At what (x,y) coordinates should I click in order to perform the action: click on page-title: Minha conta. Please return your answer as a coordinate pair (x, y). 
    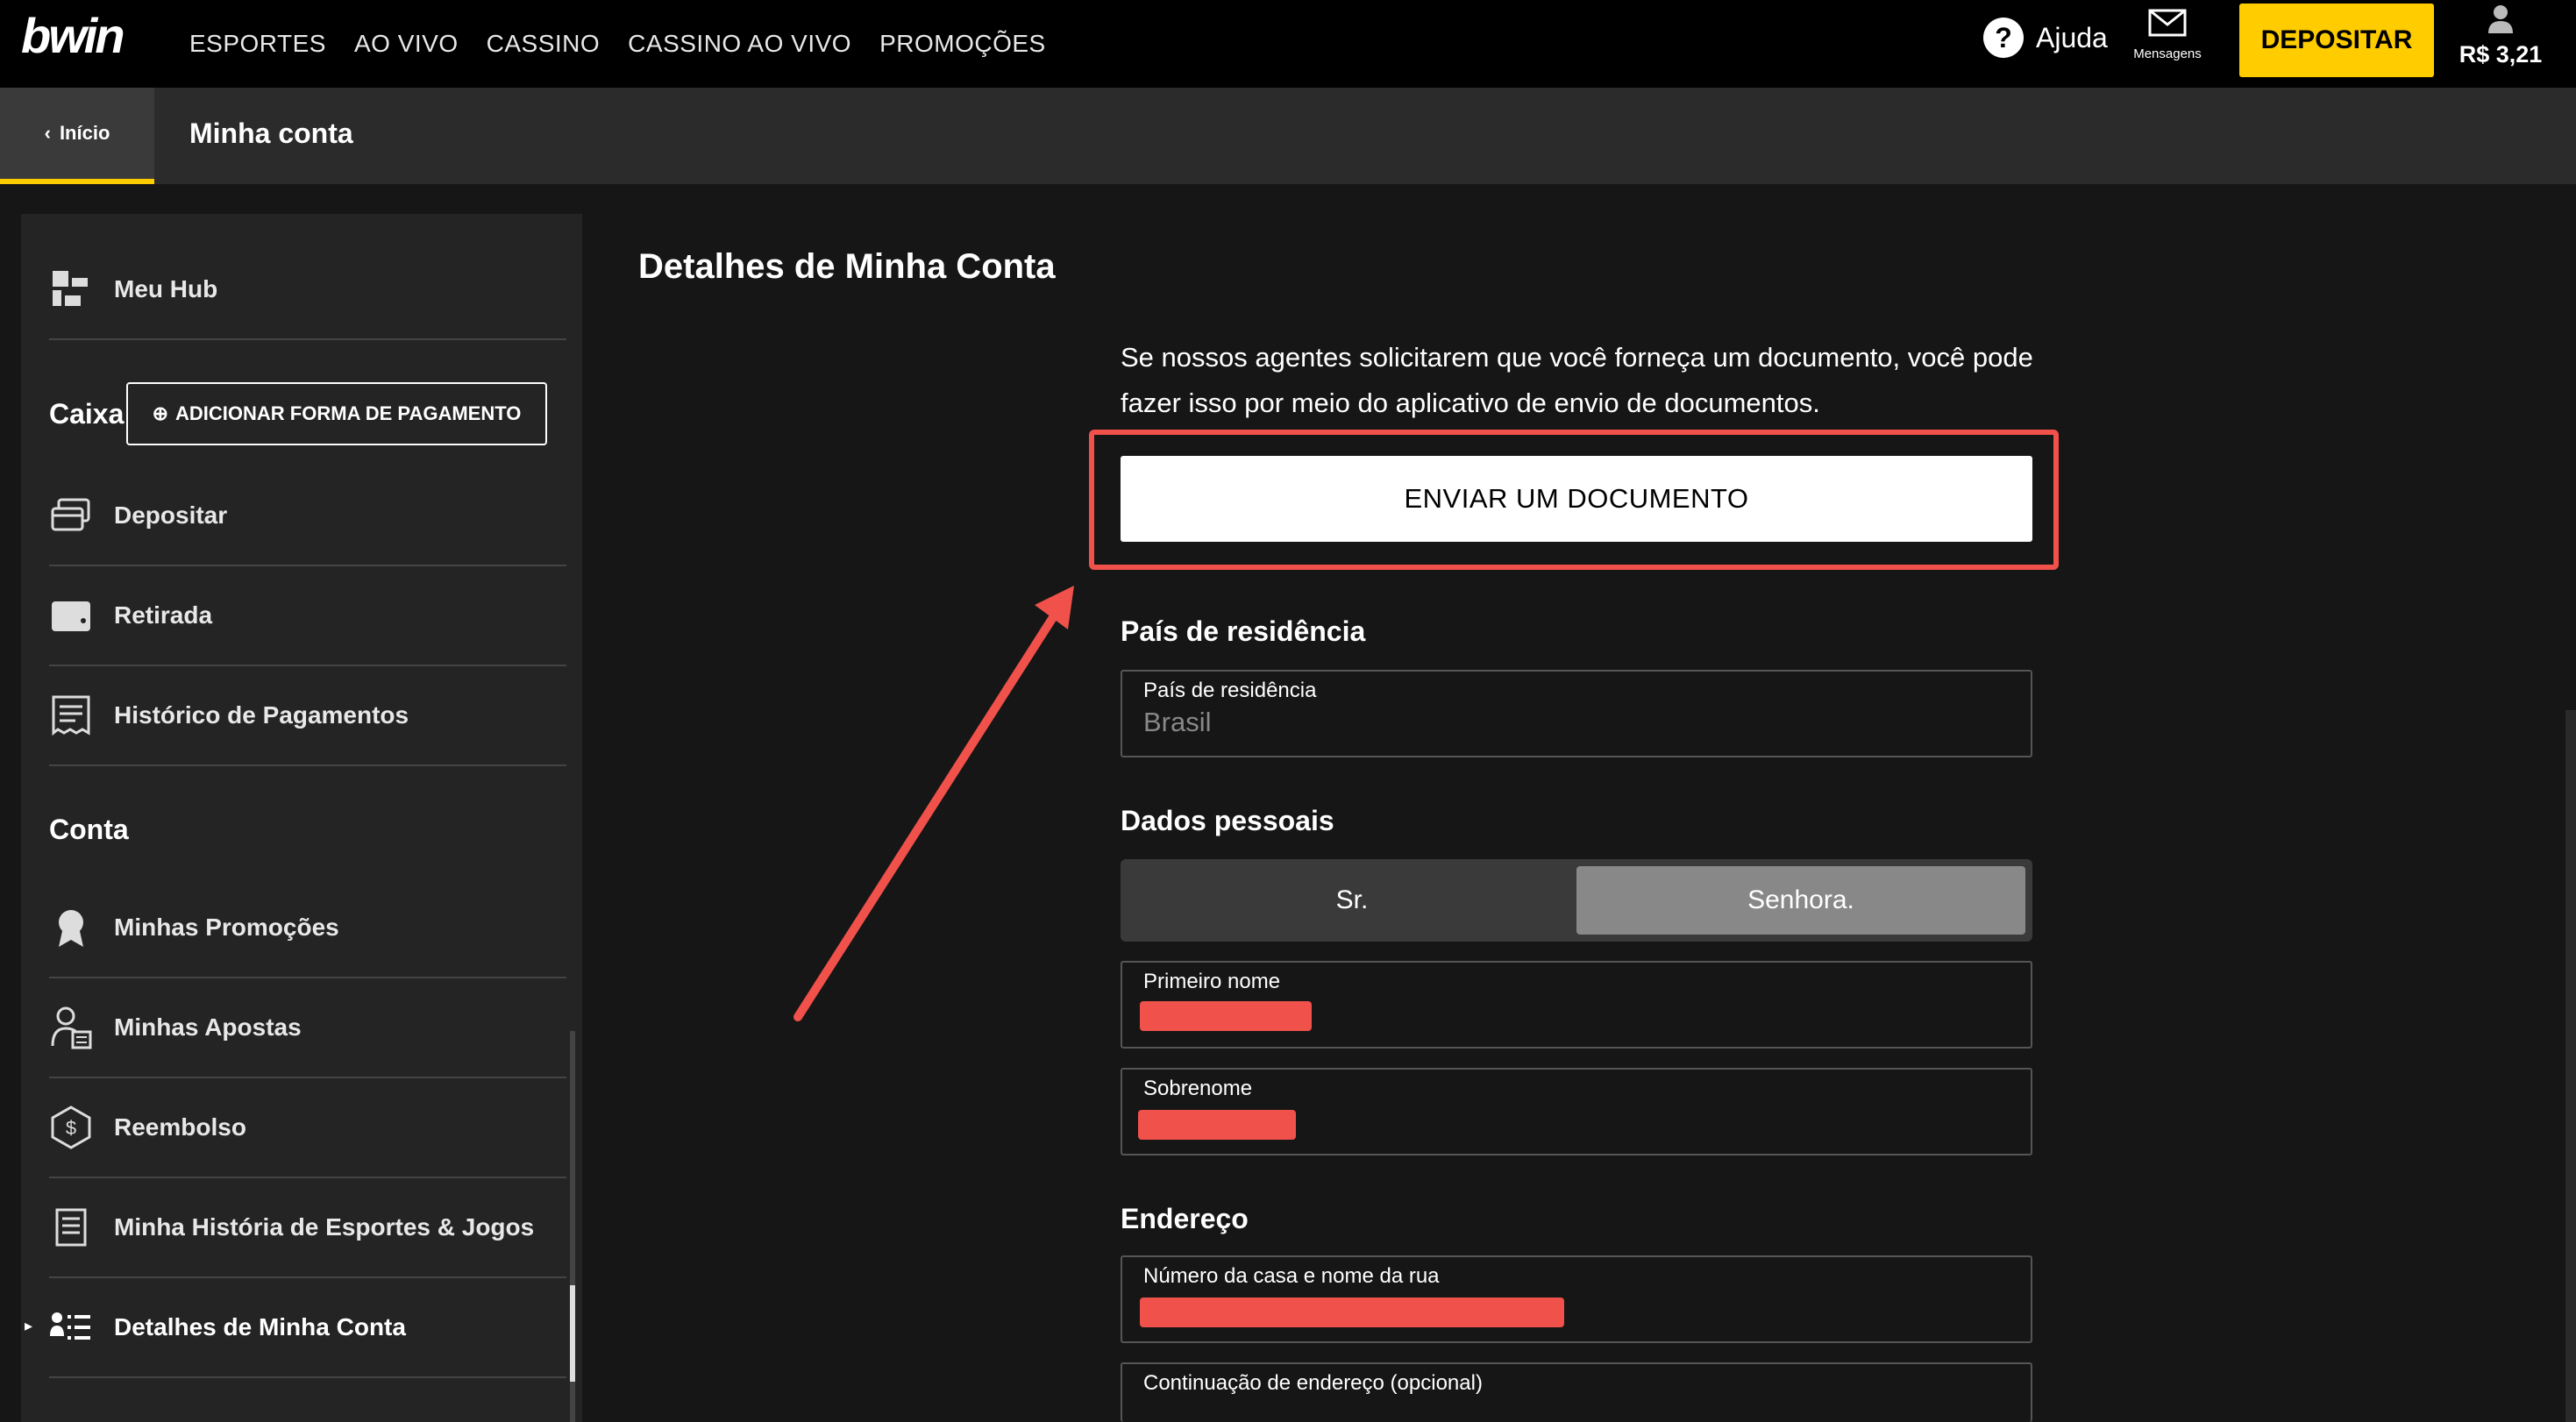
    Looking at the image, I should click on (271, 133).